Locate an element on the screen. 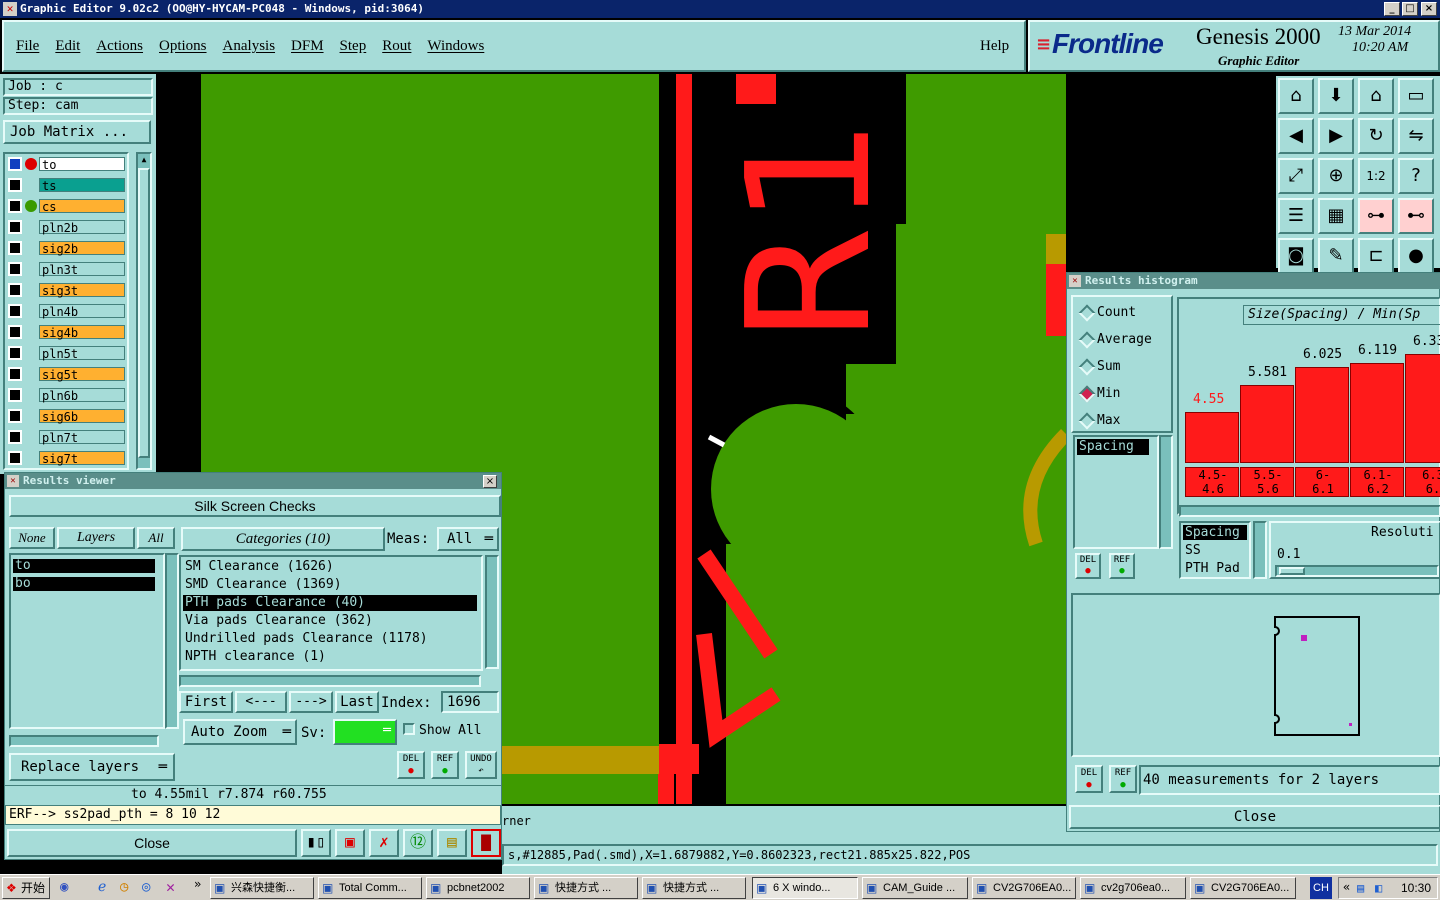 The height and width of the screenshot is (900, 1440). histogram-bin: 6- 6.1 is located at coordinates (1322, 482).